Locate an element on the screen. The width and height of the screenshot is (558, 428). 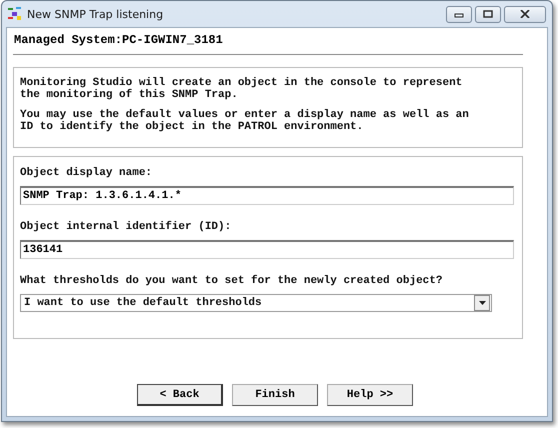
managed-system-label: Managed System:PC-IGWIN7_3181 is located at coordinates (118, 41).